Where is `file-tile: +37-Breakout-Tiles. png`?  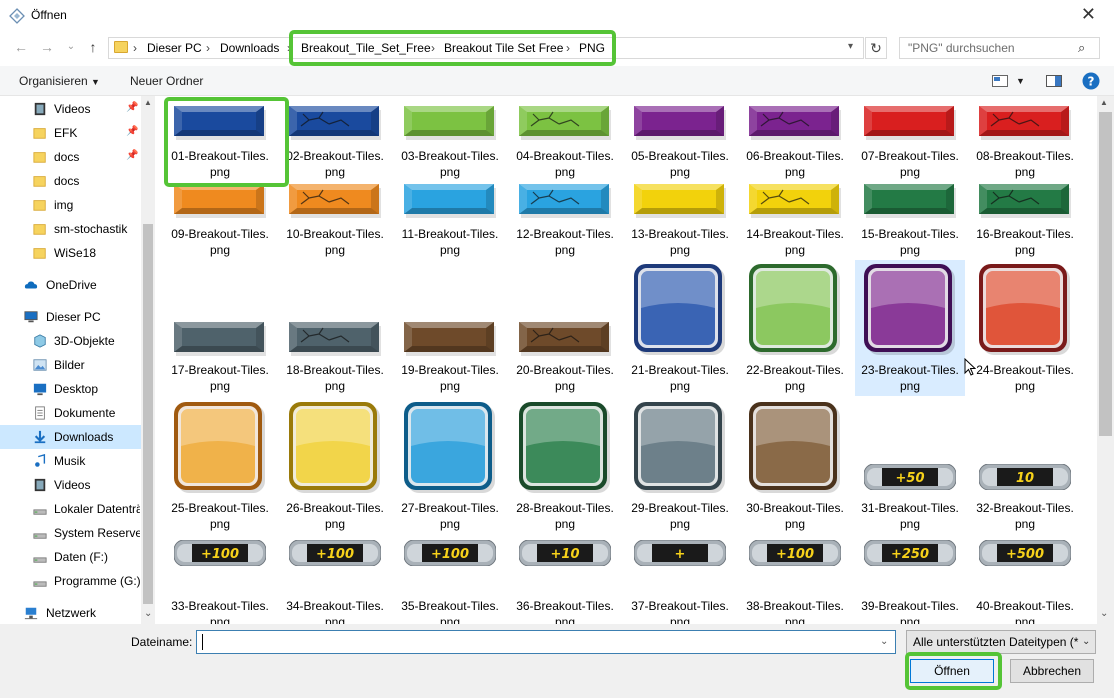
file-tile: +37-Breakout-Tiles. png is located at coordinates (680, 580).